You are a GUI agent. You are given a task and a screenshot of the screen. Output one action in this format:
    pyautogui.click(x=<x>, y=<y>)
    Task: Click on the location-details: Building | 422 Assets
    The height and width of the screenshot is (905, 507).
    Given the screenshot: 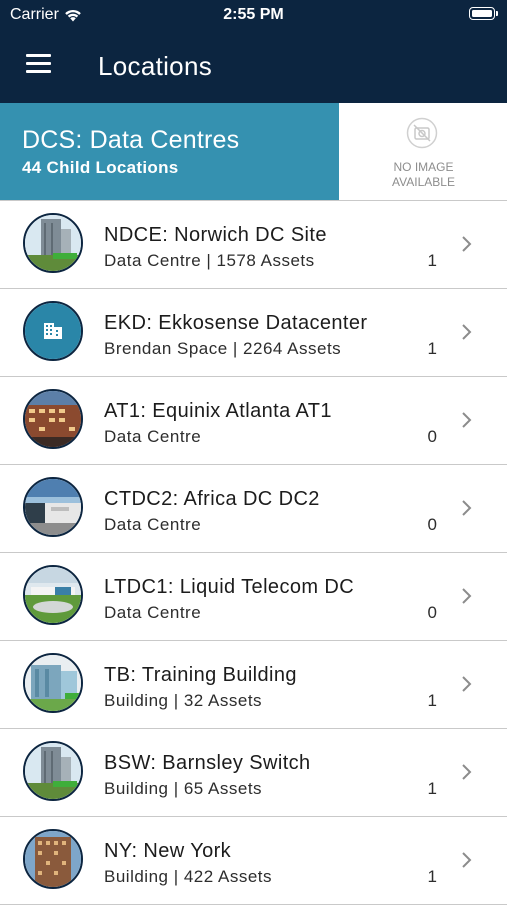 What is the action you would take?
    pyautogui.click(x=188, y=876)
    